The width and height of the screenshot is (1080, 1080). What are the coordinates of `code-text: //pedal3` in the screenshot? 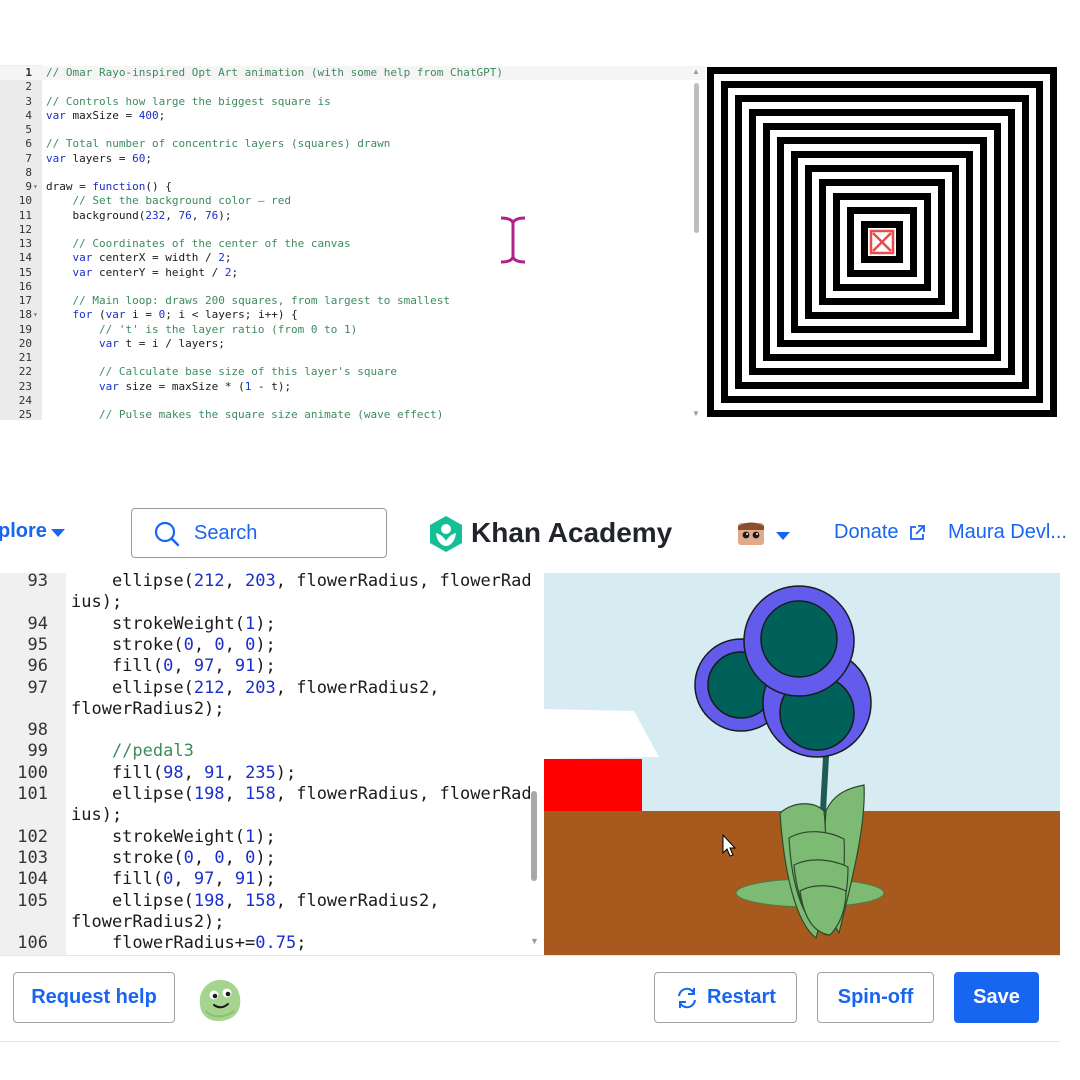 It's located at (152, 751).